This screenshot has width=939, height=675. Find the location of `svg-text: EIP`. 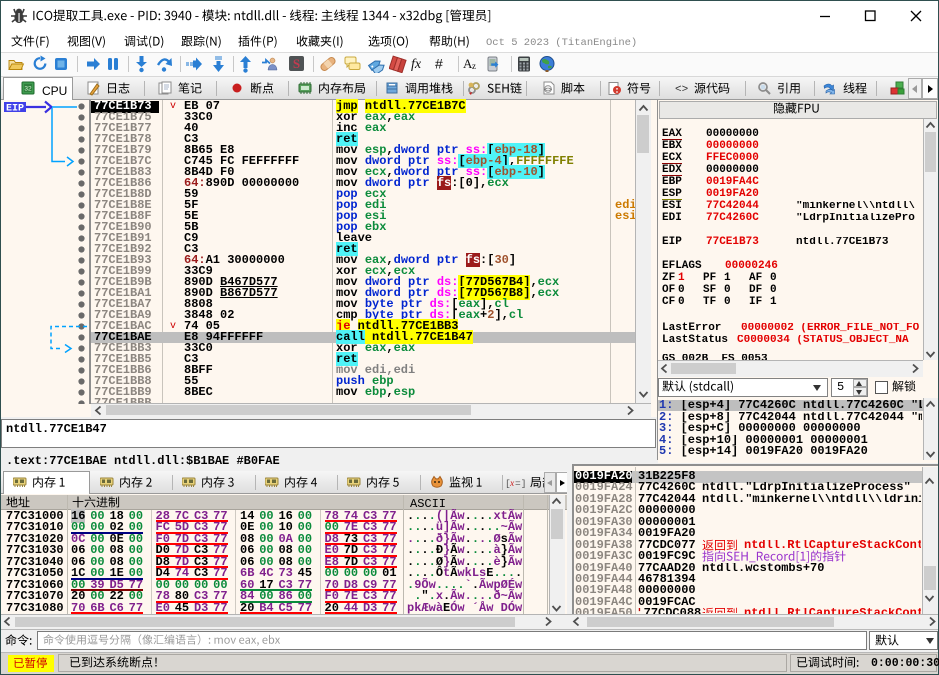

svg-text: EIP is located at coordinates (15, 109).